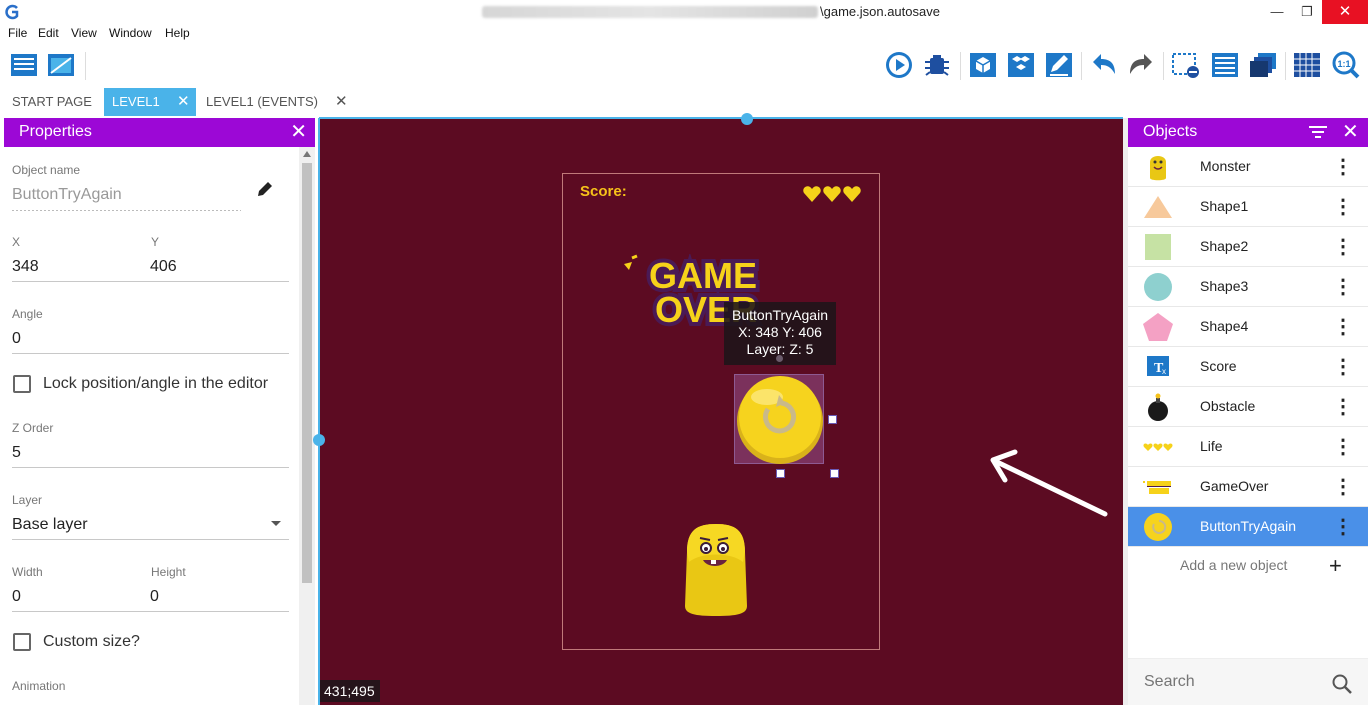 The height and width of the screenshot is (705, 1368). Describe the element at coordinates (983, 65) in the screenshot. I see `objects-editor-icon` at that location.